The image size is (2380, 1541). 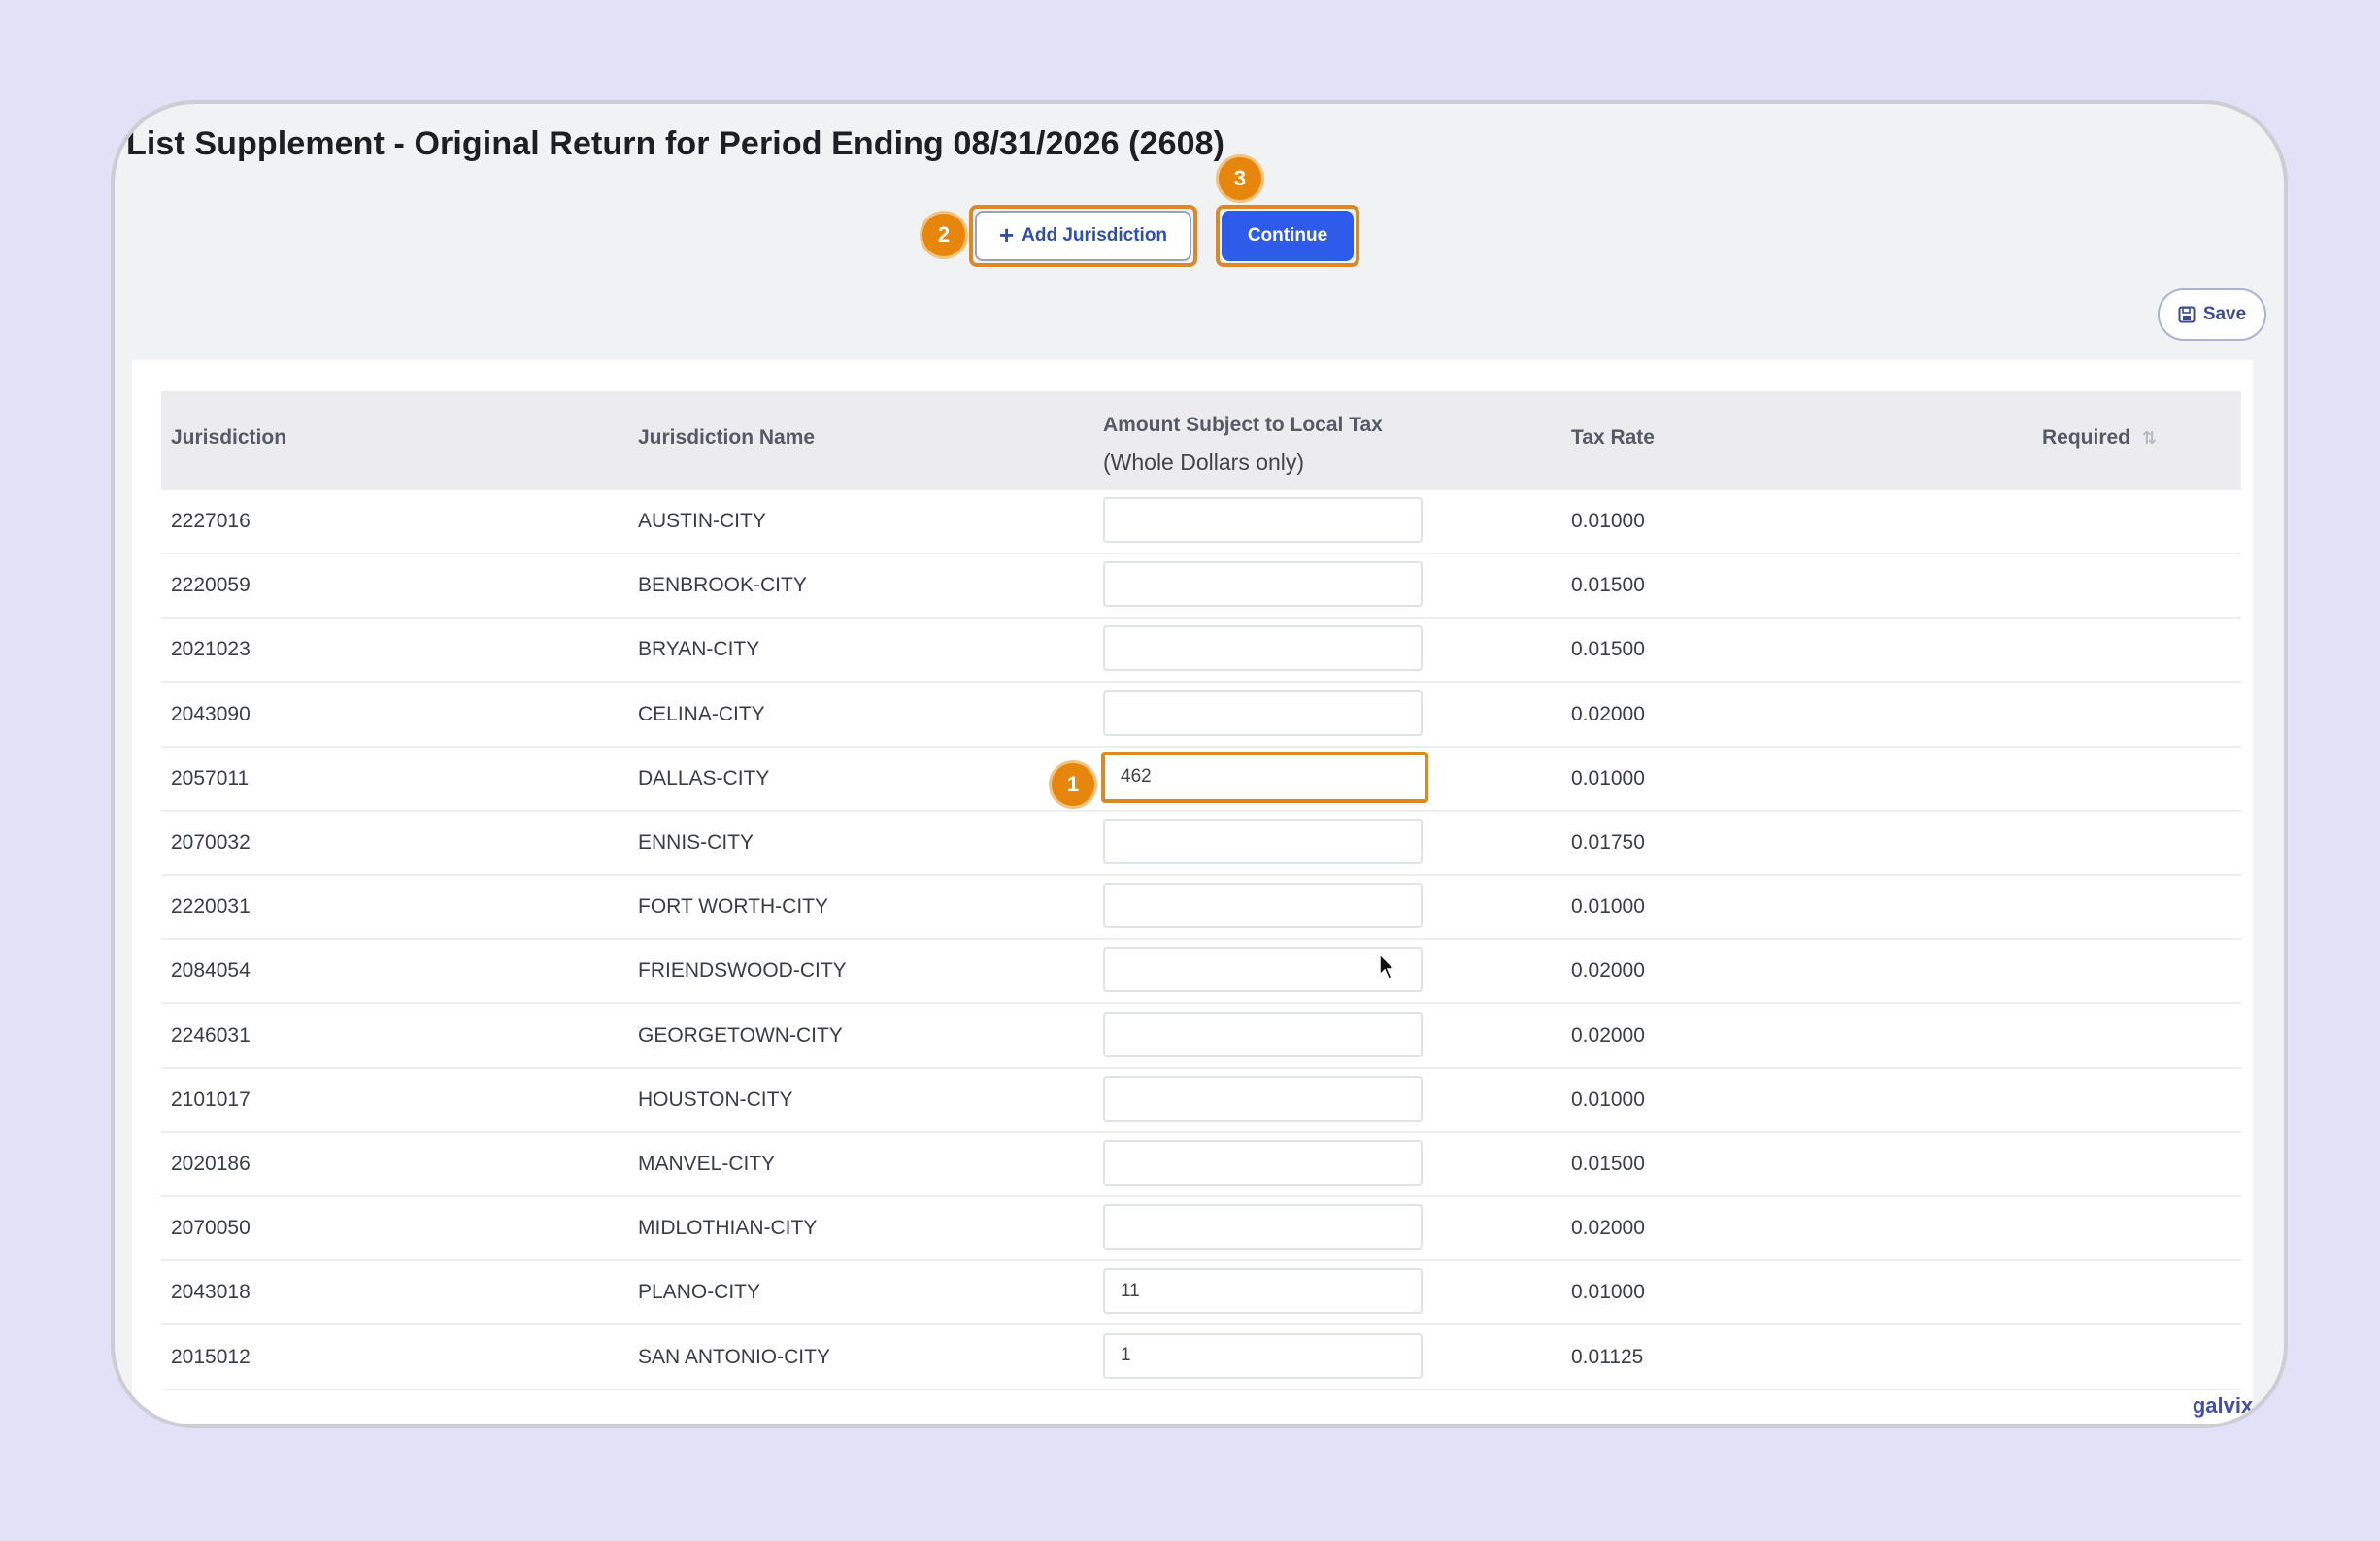 I want to click on jurisdiction-code: 2070032, so click(x=211, y=843).